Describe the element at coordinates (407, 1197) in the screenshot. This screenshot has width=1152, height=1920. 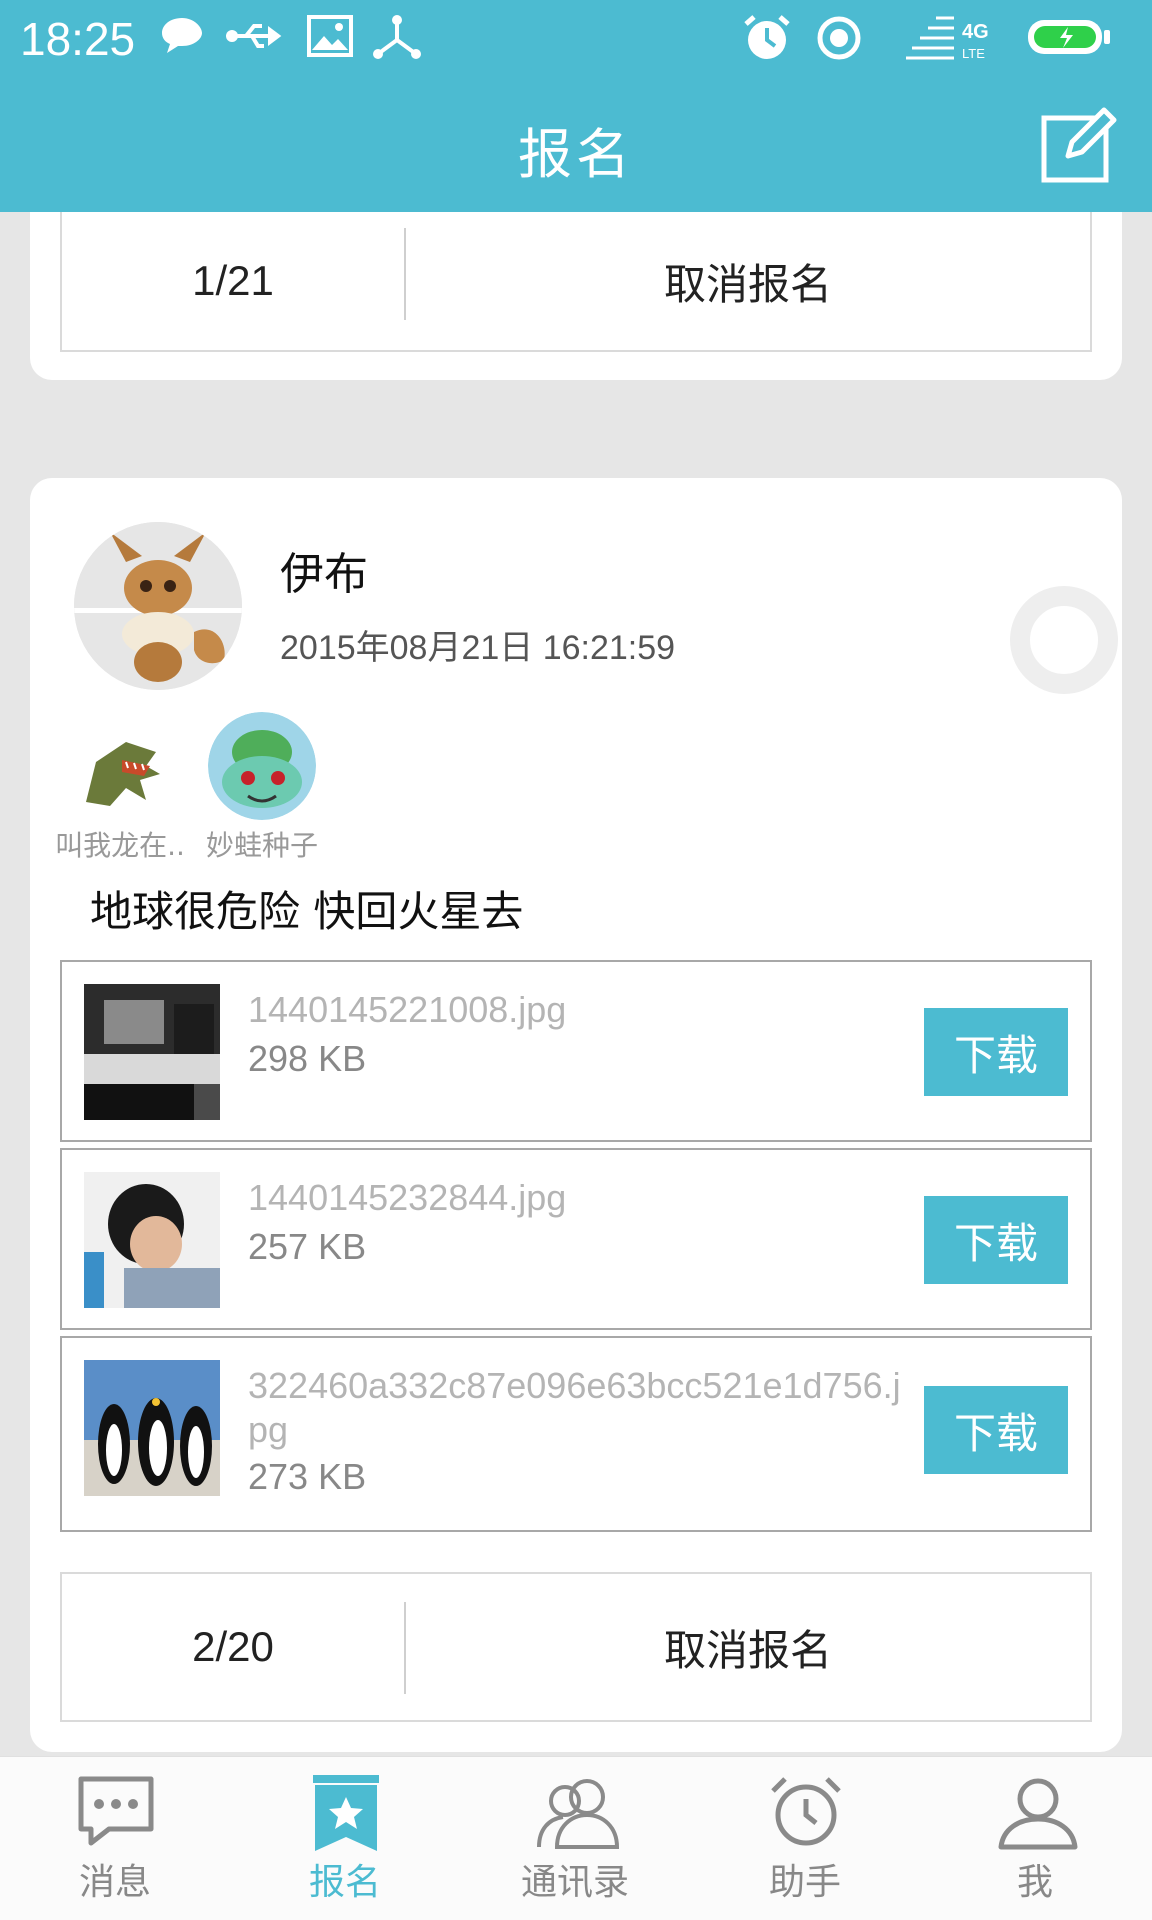
I see `file-name: 1440145232844.jpg` at that location.